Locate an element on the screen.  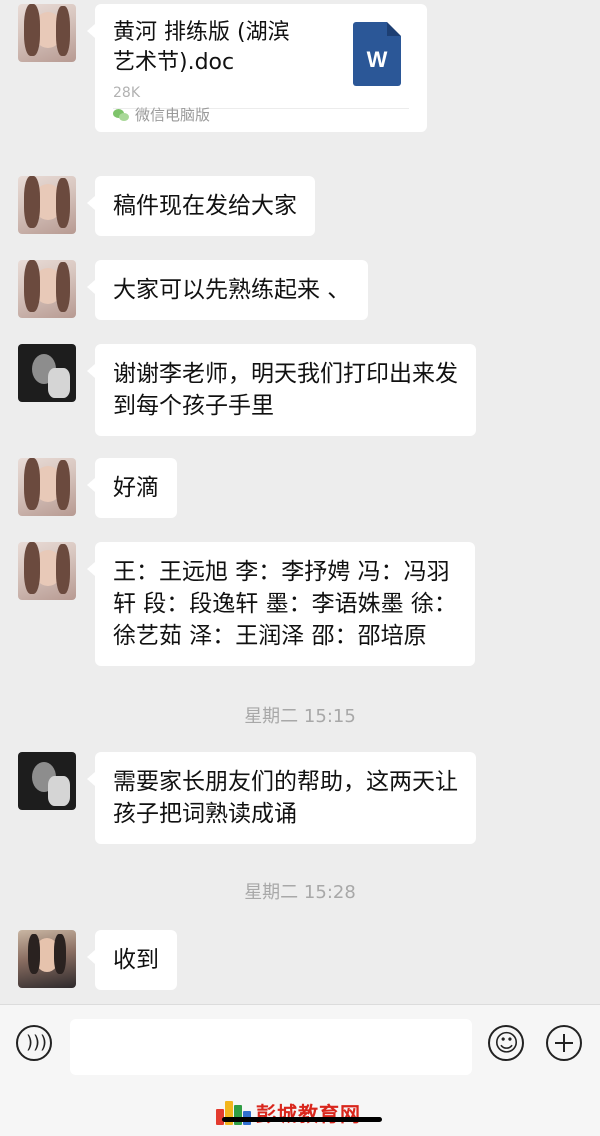
file-source-label: 微信电脑版 is located at coordinates (173, 115).